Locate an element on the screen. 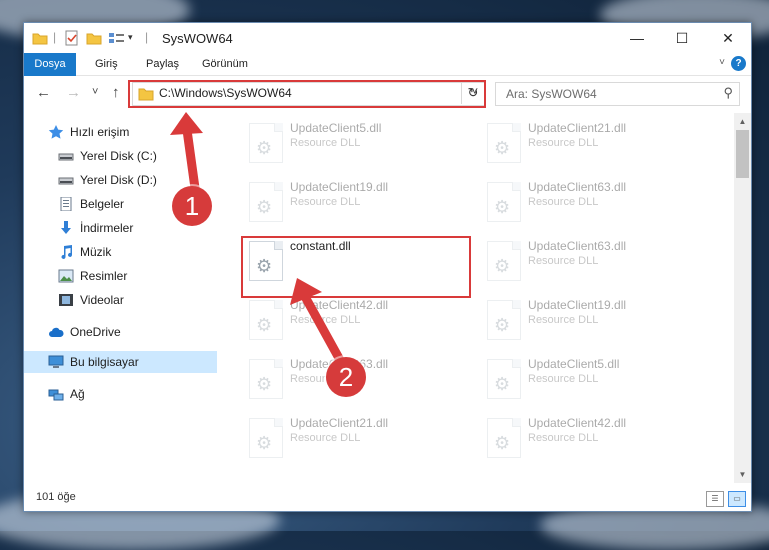  sidebar-item-label: Hızlı erişim is located at coordinates (100, 132).